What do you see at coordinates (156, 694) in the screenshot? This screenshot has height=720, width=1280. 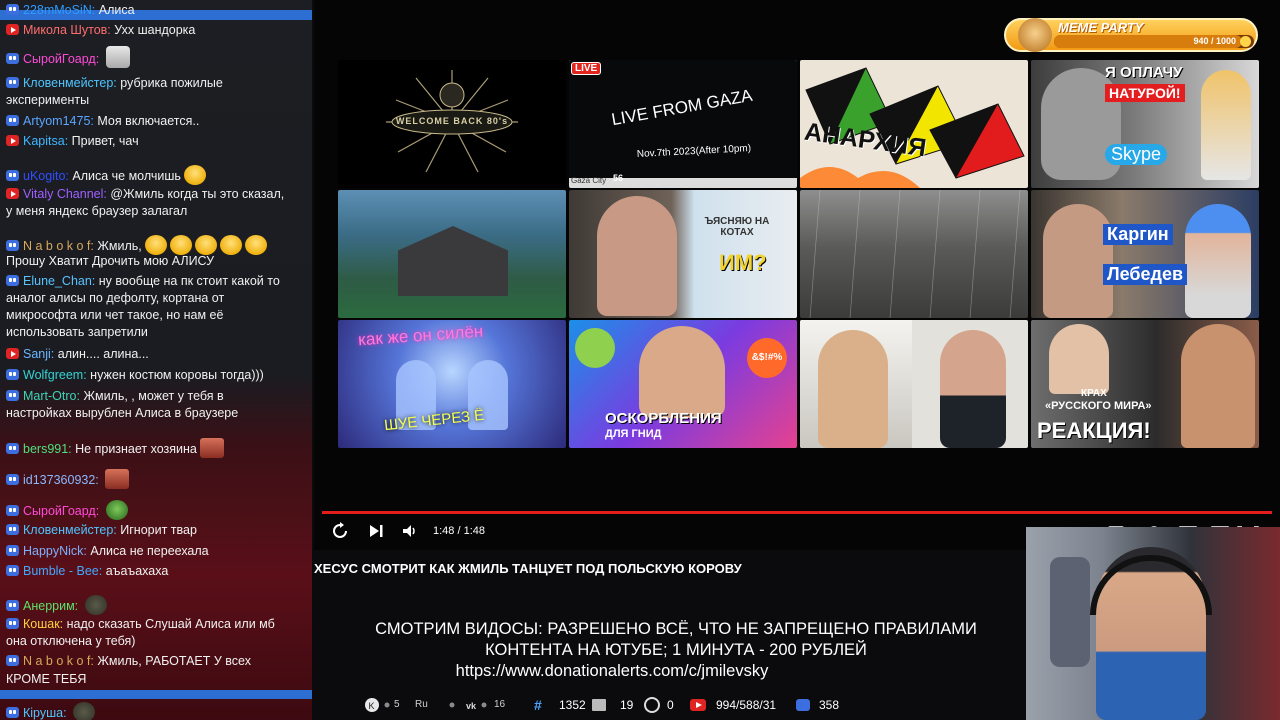 I see `chat-highlight-bar-bottom` at bounding box center [156, 694].